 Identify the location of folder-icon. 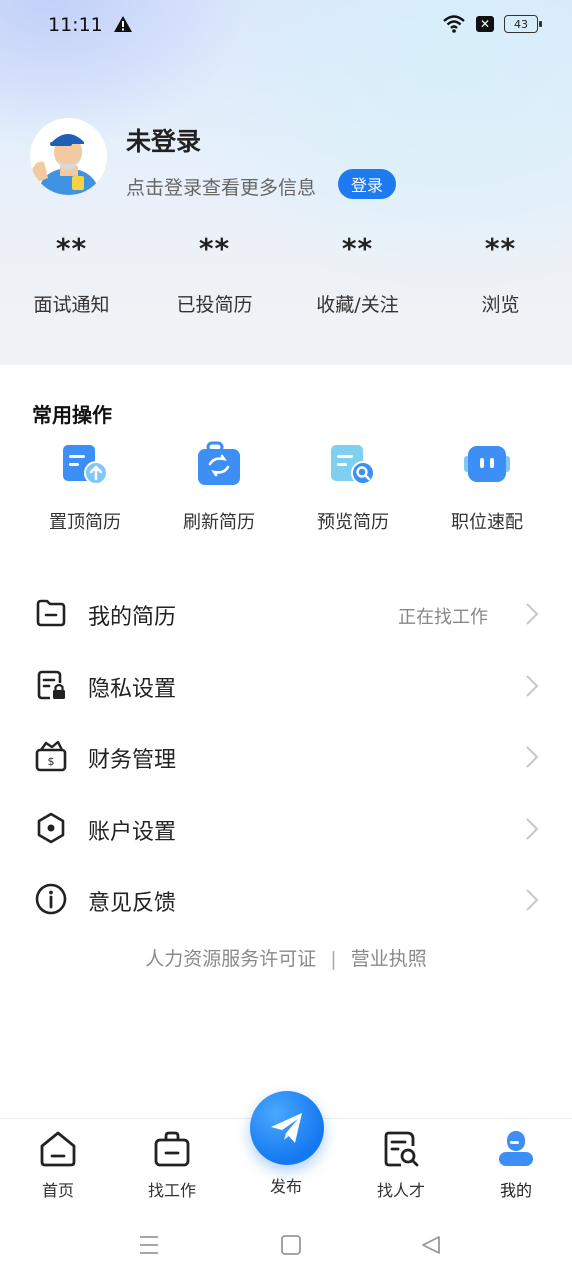
(51, 613).